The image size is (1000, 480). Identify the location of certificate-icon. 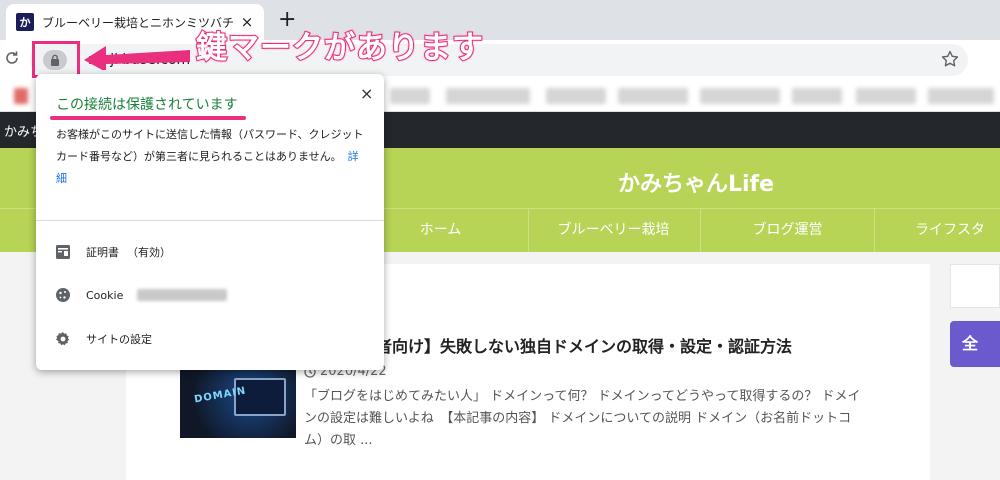
(63, 252).